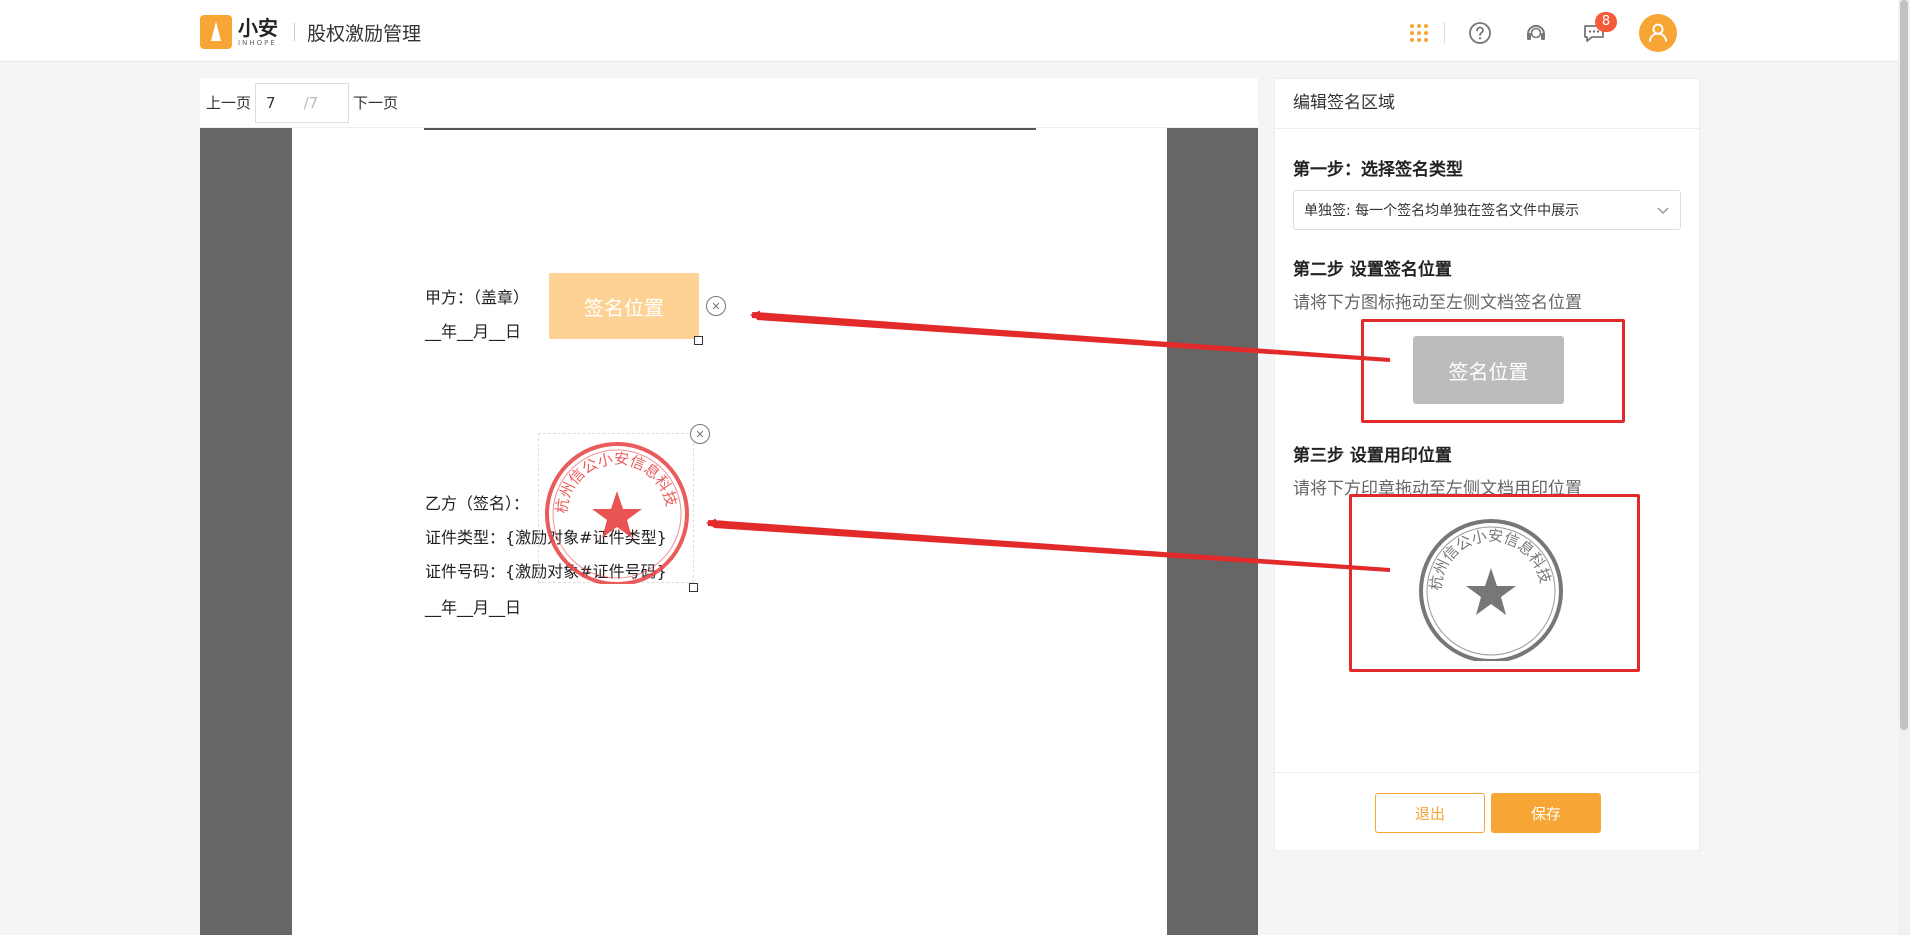 The height and width of the screenshot is (935, 1910). I want to click on draggable-seal: 杭州信公小安信息科技有限公司, so click(1487, 580).